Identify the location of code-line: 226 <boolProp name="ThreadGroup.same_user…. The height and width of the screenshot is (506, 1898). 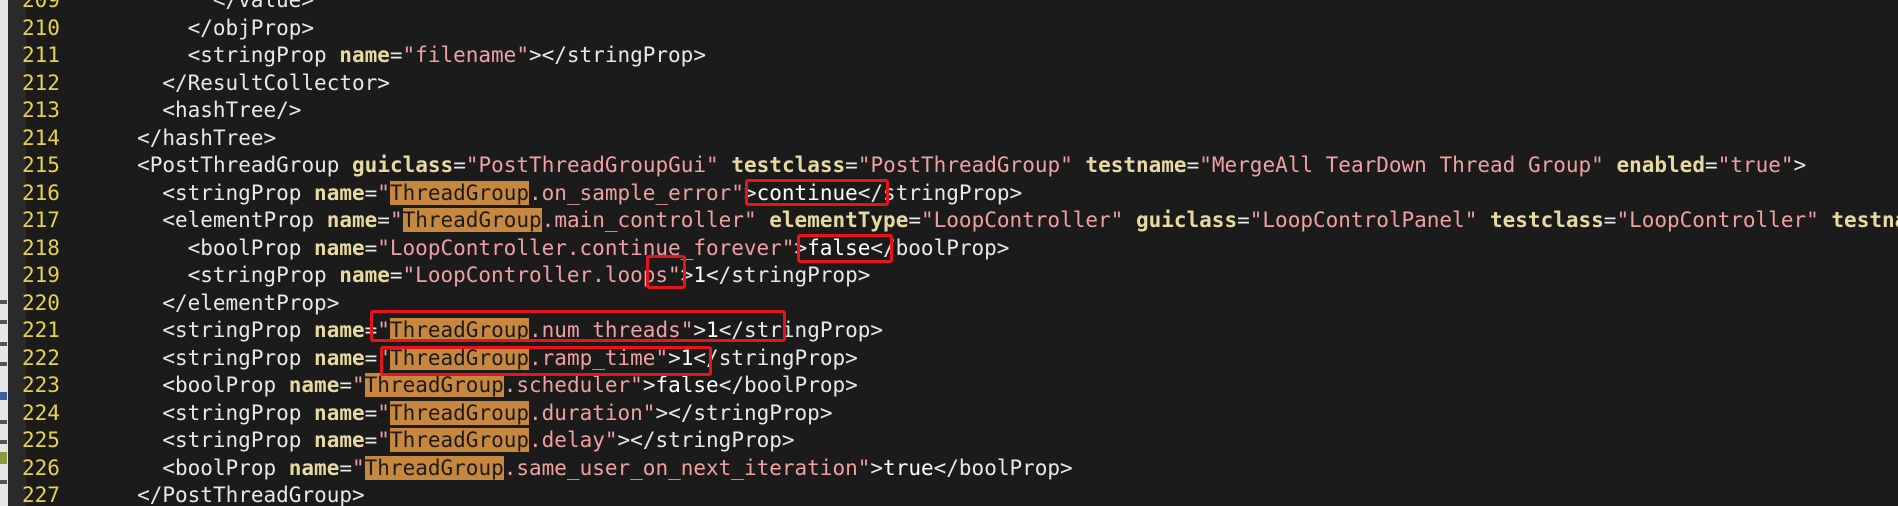
(949, 469).